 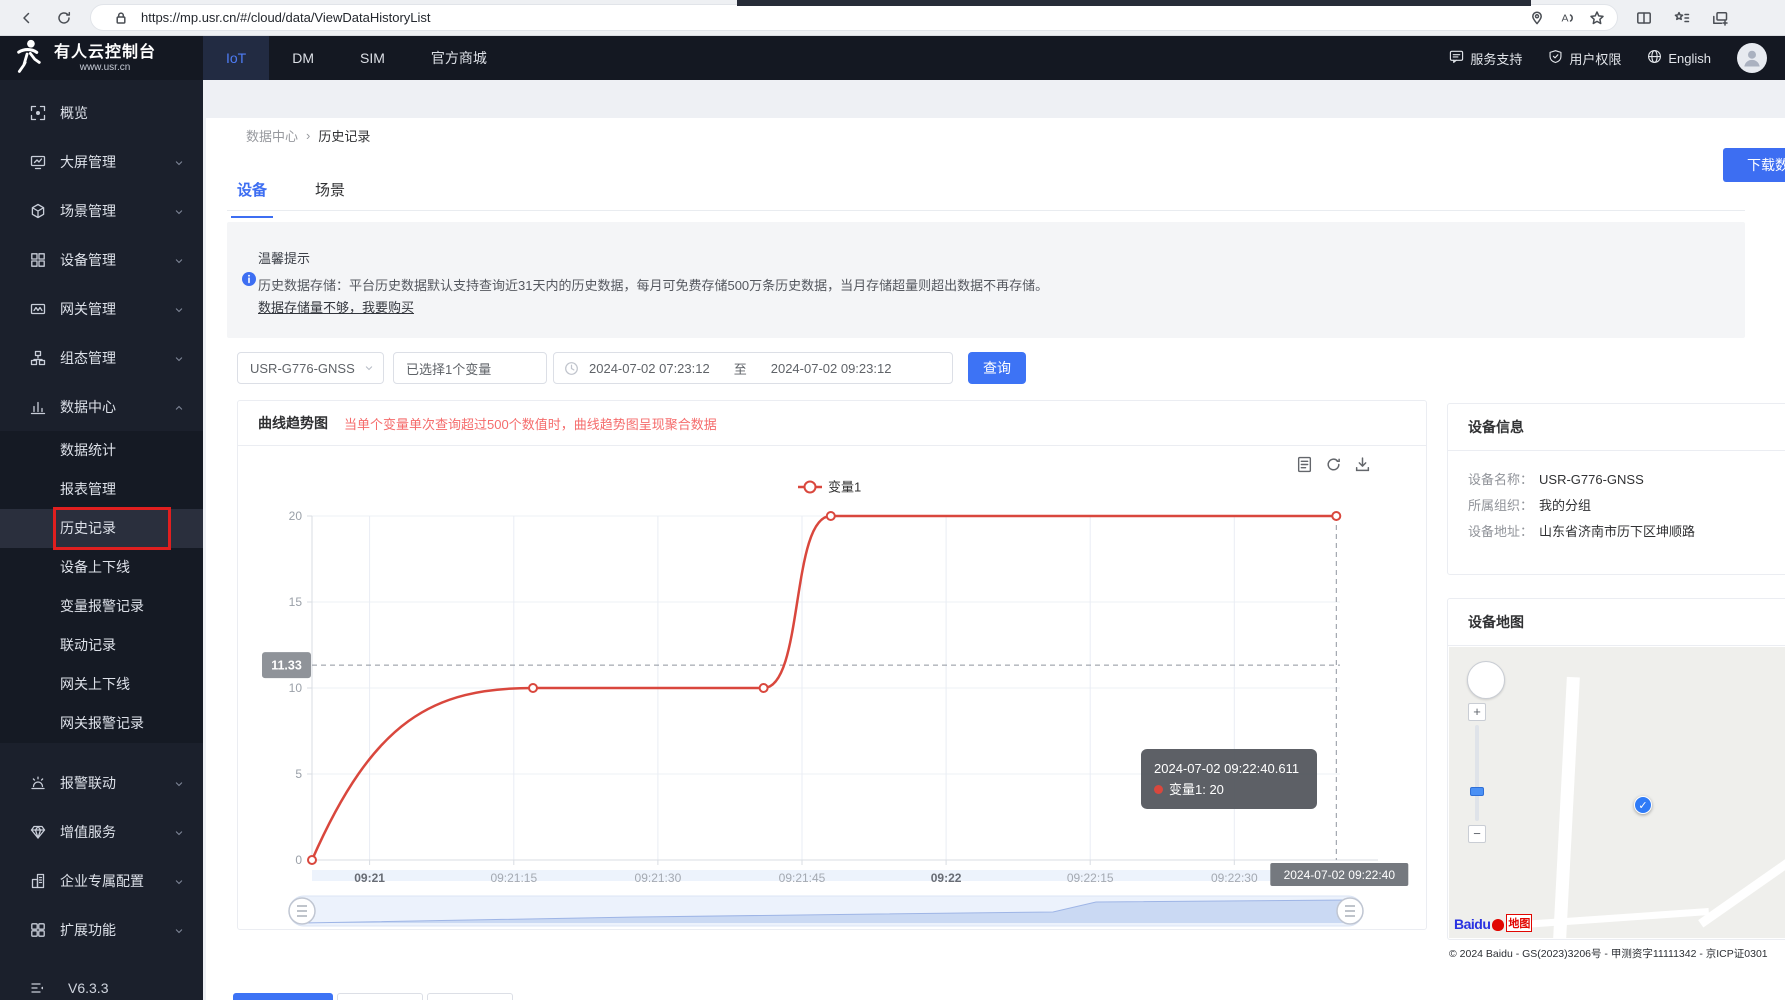 What do you see at coordinates (1584, 58) in the screenshot?
I see `permission-link: 用户权限` at bounding box center [1584, 58].